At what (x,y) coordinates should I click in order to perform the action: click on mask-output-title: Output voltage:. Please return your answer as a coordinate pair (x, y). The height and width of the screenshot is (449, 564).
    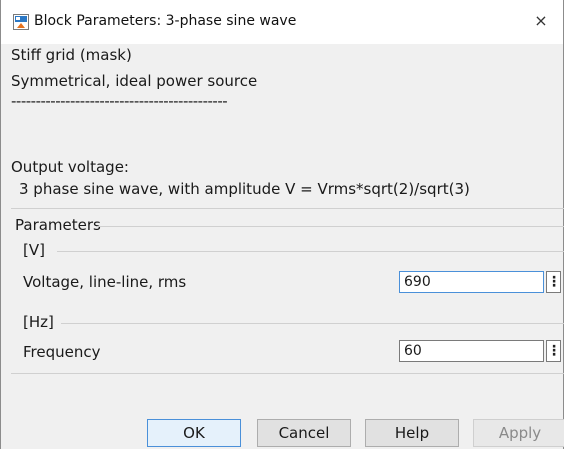
    Looking at the image, I should click on (70, 167).